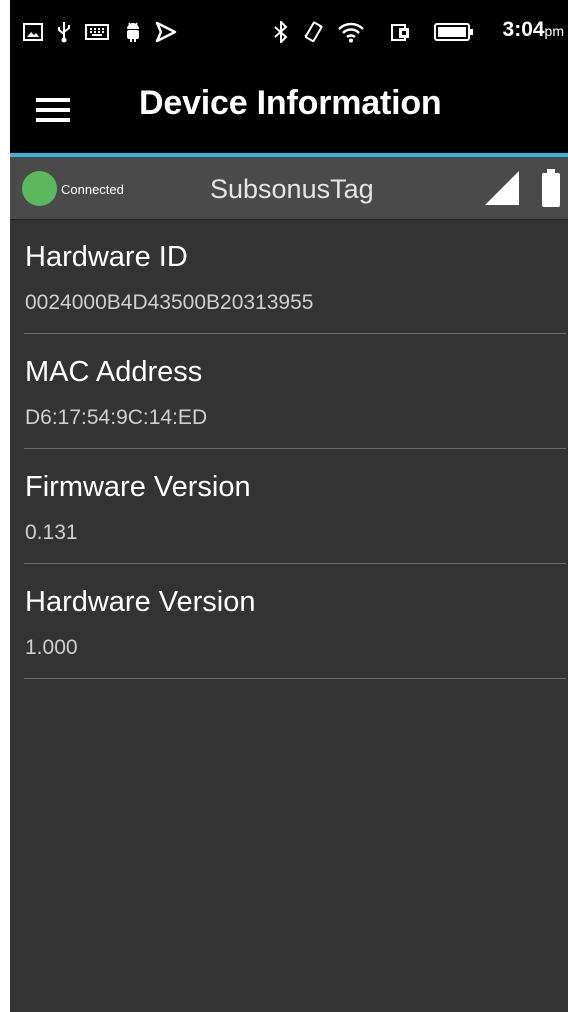  What do you see at coordinates (295, 276) in the screenshot?
I see `info-item-hardware-id: Hardware ID 0024000B4D43500B20313955` at bounding box center [295, 276].